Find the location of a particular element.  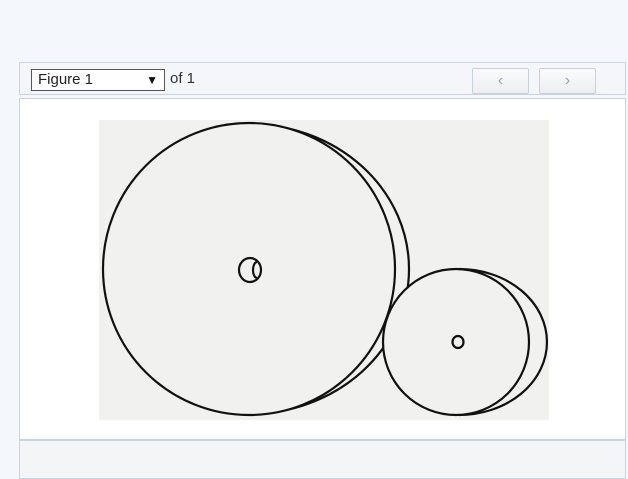

chevron-right-icon: › is located at coordinates (567, 80).